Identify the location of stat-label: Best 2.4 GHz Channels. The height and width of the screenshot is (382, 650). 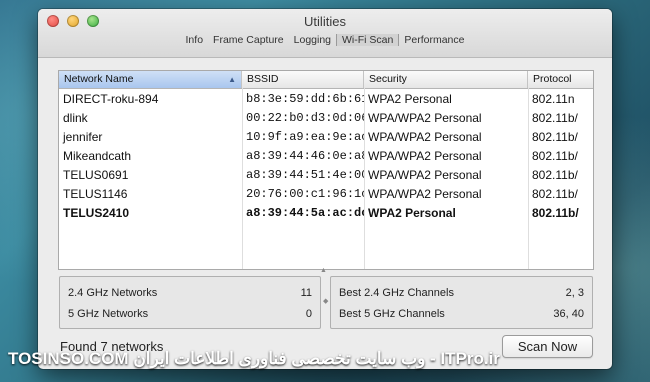
(396, 293).